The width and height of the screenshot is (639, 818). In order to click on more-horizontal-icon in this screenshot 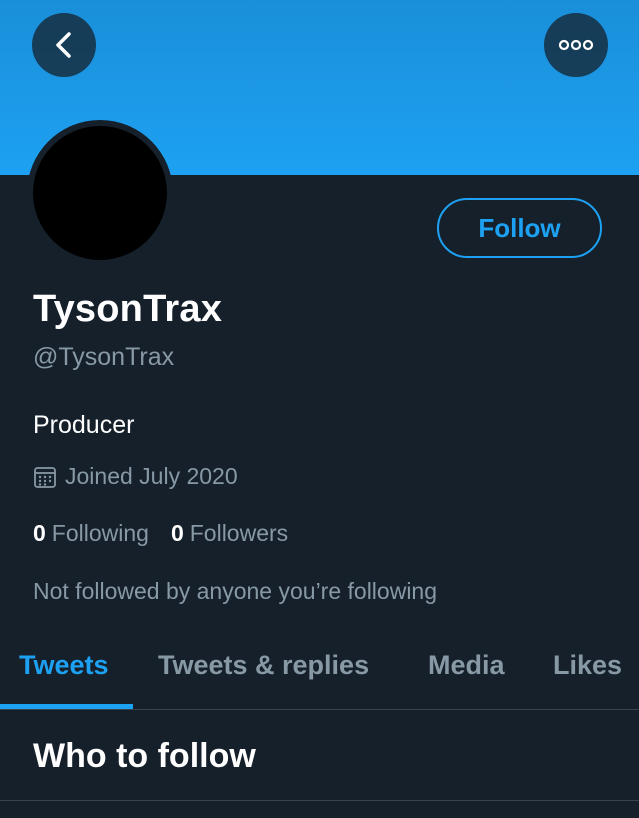, I will do `click(576, 45)`.